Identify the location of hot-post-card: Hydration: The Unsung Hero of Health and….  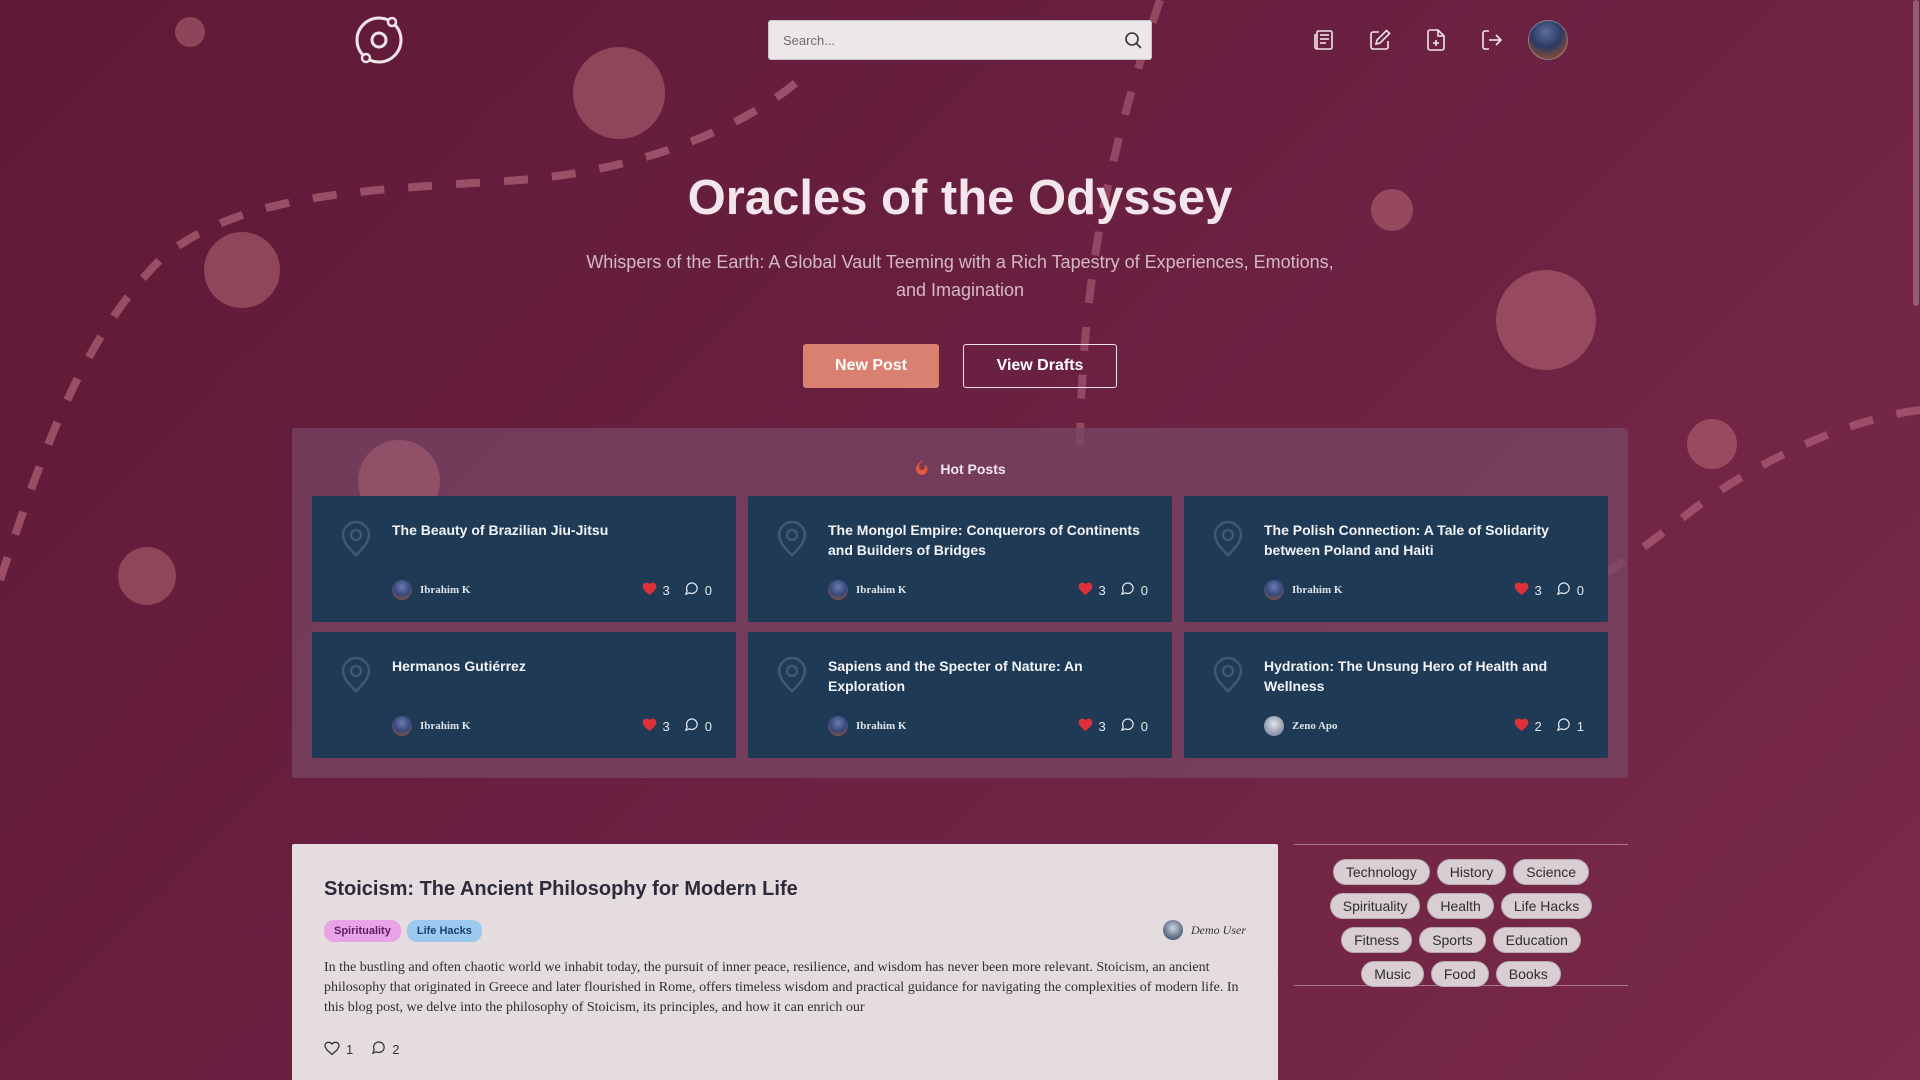
(1396, 695).